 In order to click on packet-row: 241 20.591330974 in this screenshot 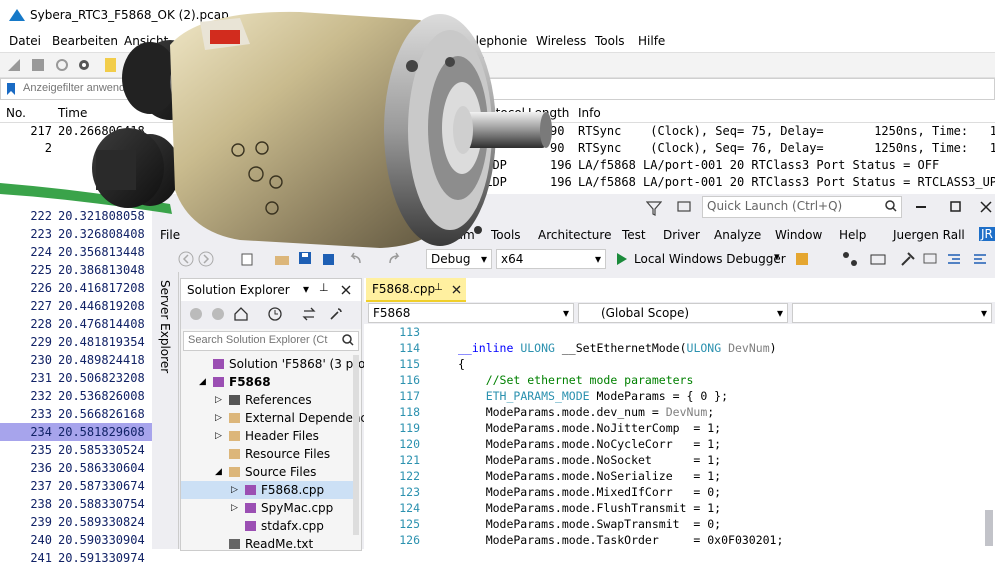, I will do `click(497, 558)`.